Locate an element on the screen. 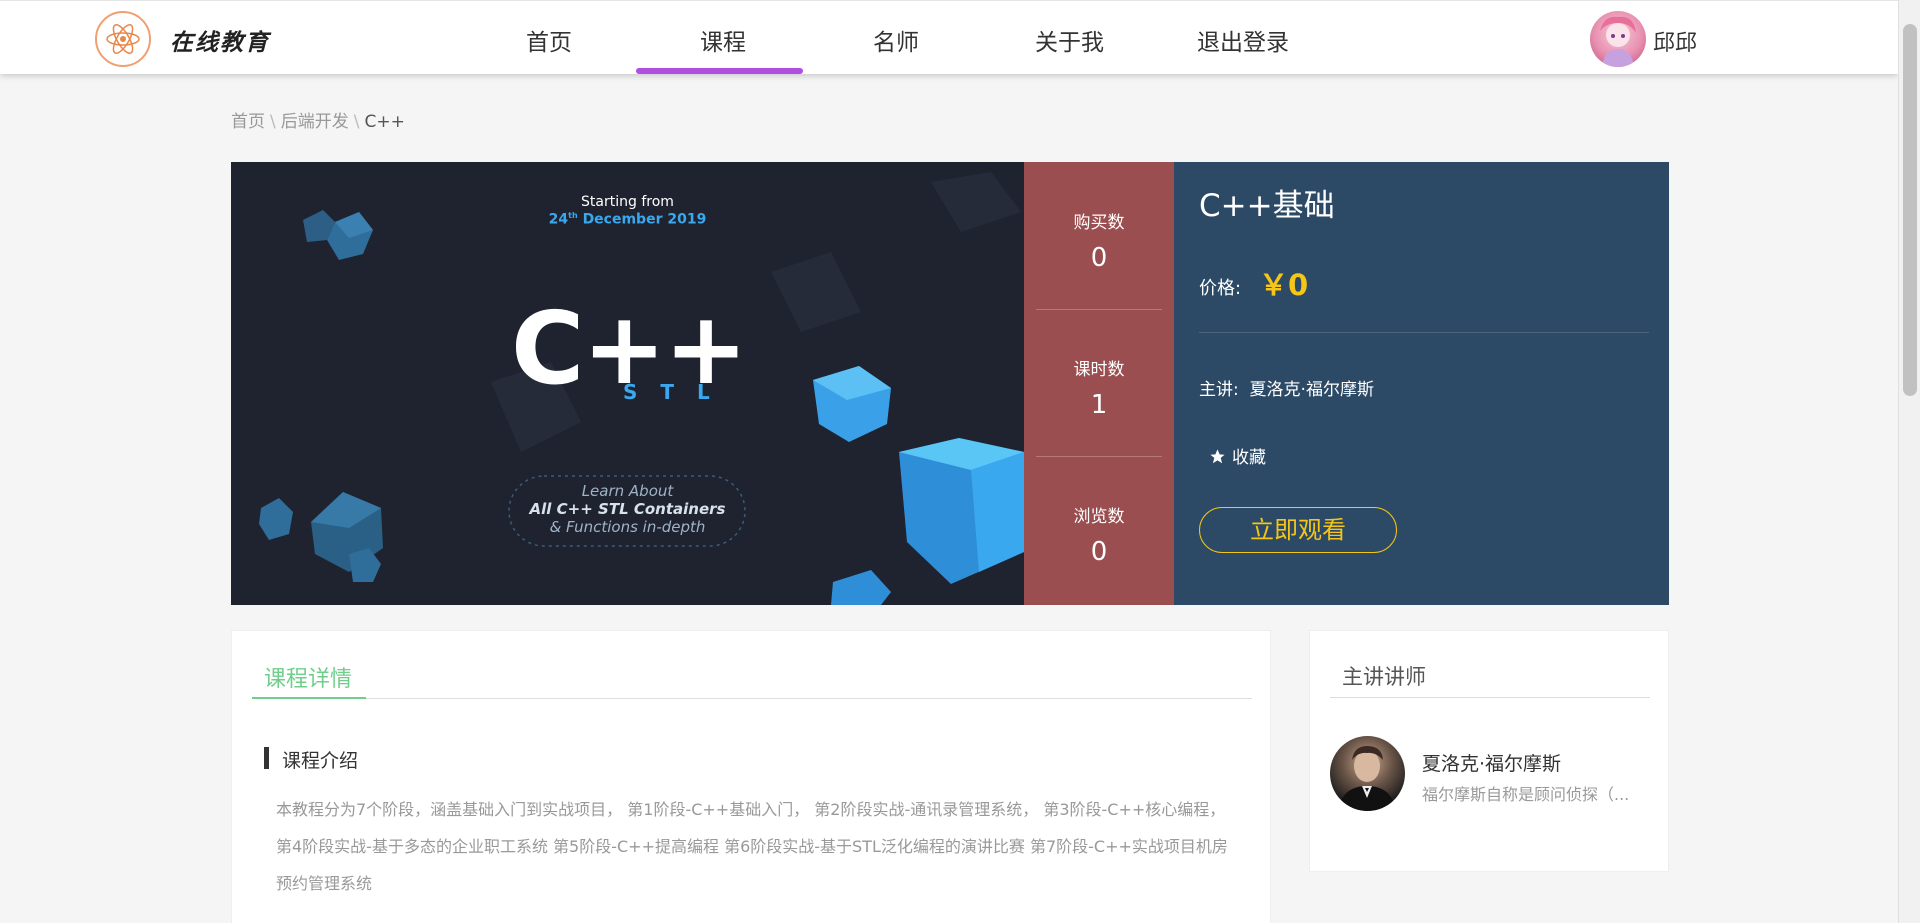 This screenshot has width=1920, height=923. cover-stl: S T L is located at coordinates (670, 392).